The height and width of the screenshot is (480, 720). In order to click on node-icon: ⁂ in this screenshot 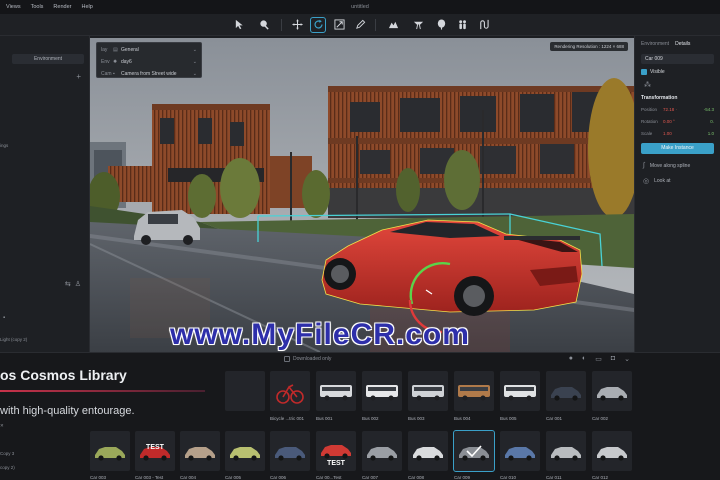, I will do `click(647, 85)`.